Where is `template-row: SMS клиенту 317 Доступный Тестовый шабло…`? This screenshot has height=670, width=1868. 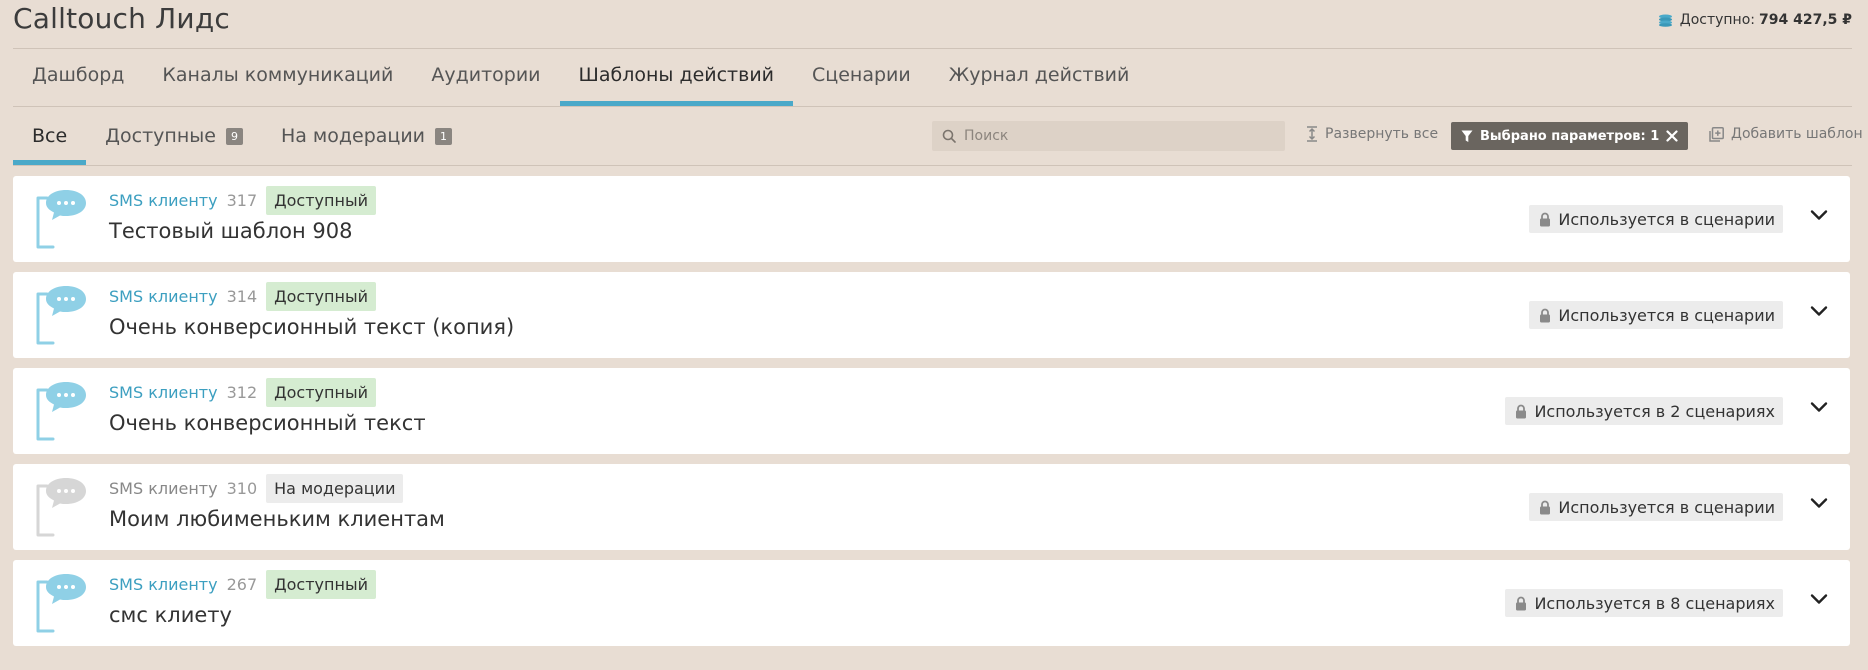
template-row: SMS клиенту 317 Доступный Тестовый шабло… is located at coordinates (931, 219).